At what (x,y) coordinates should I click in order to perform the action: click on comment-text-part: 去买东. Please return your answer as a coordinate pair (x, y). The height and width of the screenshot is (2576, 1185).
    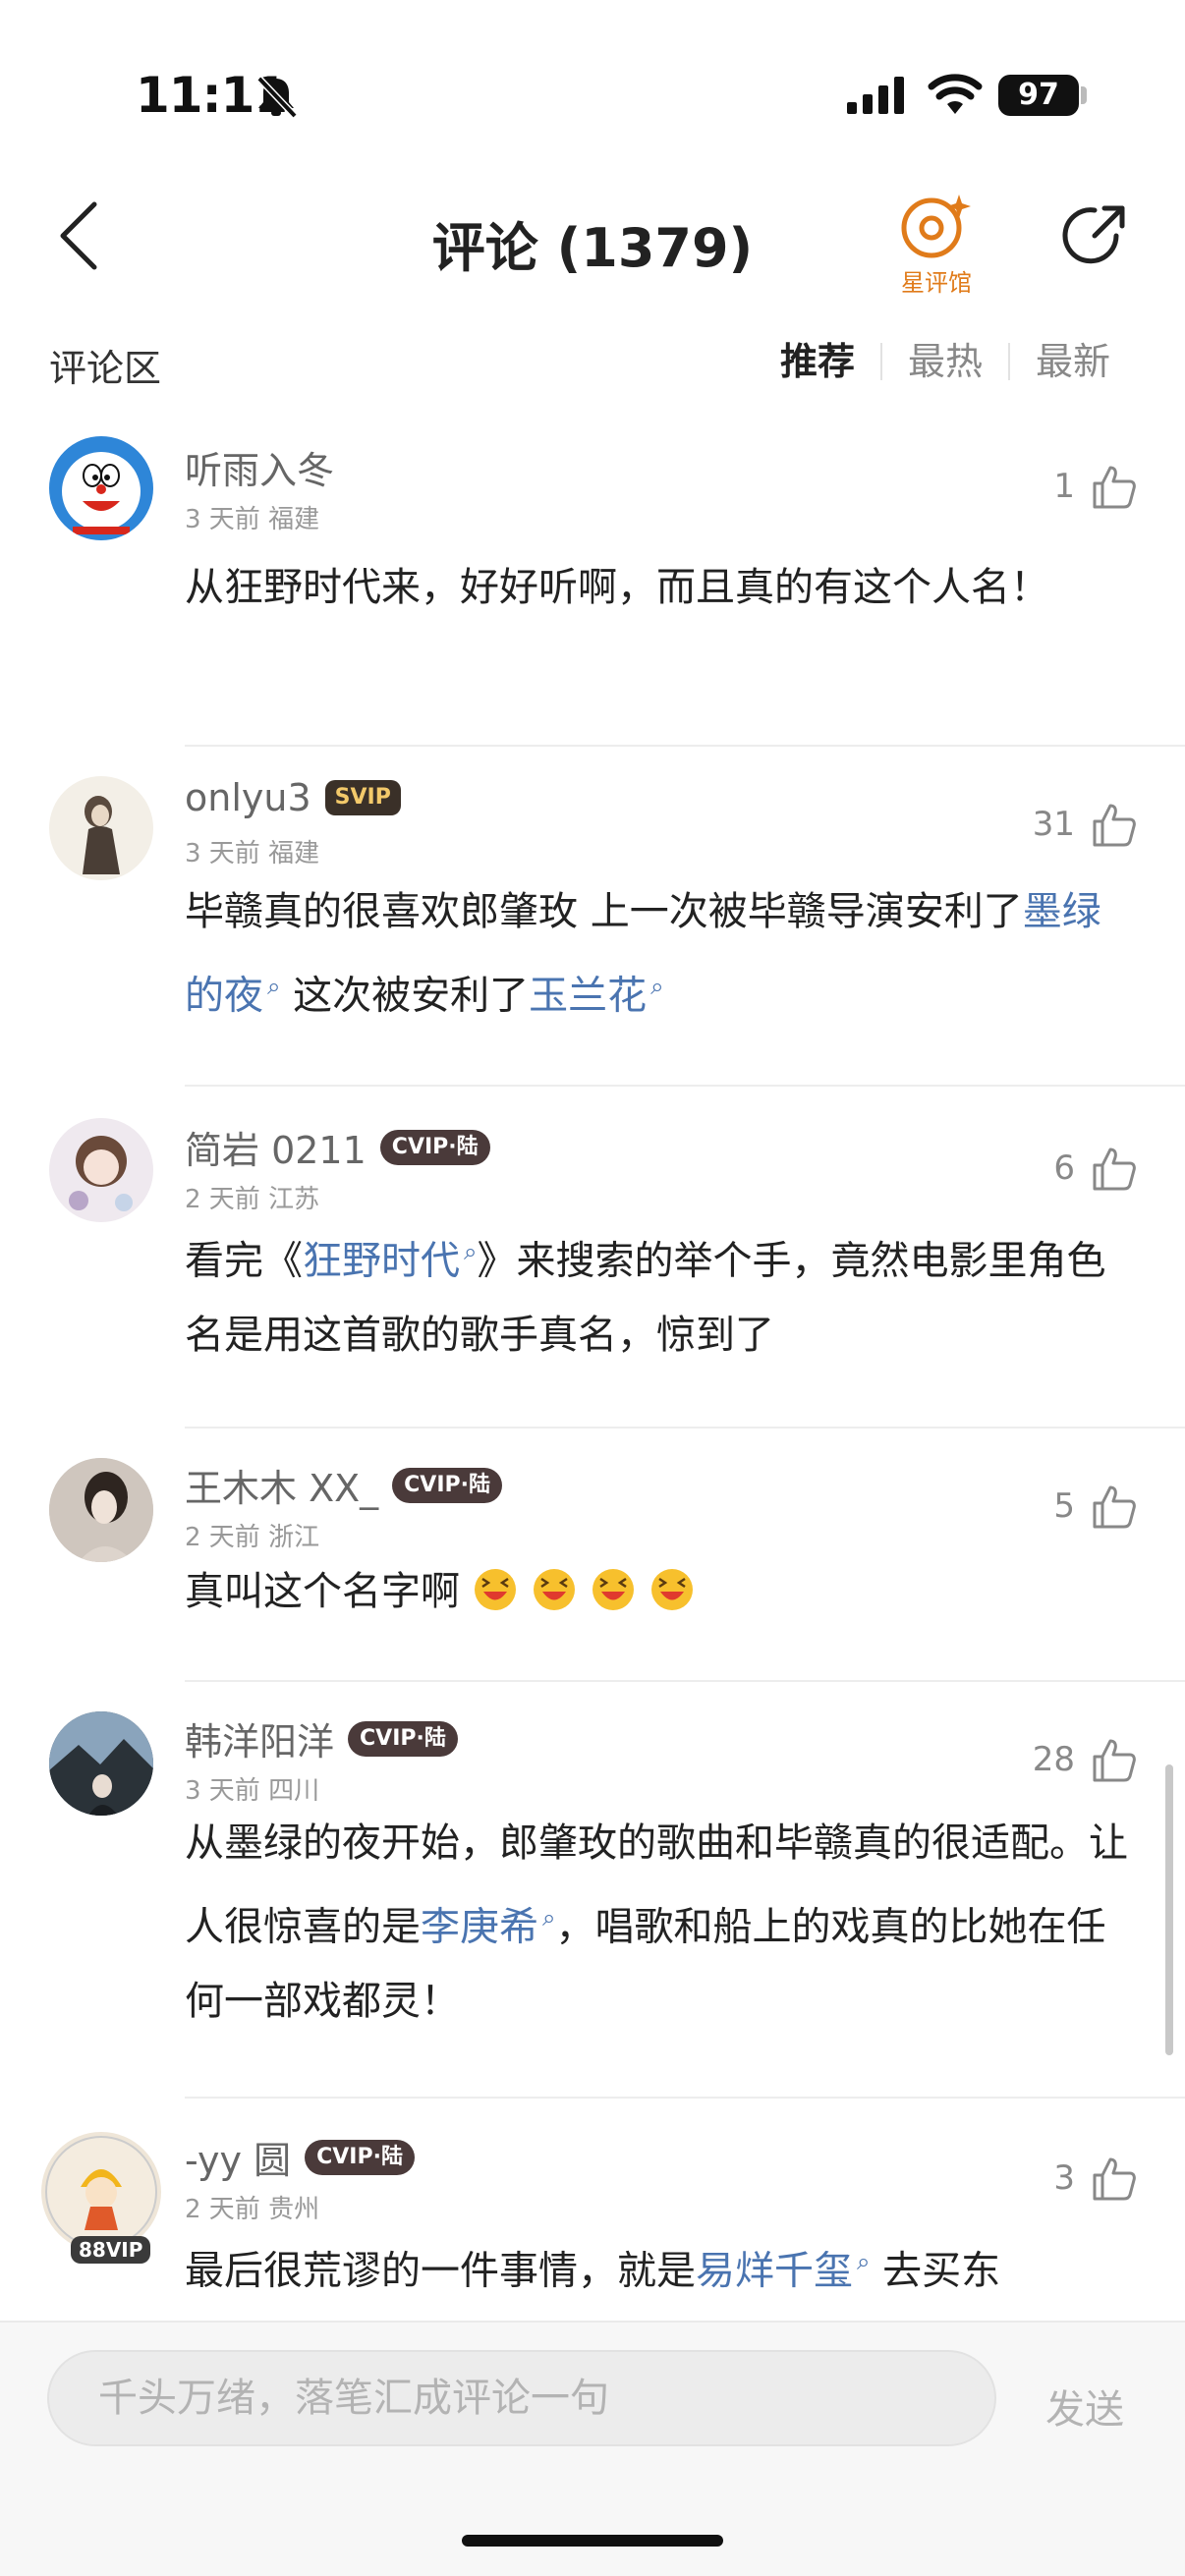
    Looking at the image, I should click on (936, 2271).